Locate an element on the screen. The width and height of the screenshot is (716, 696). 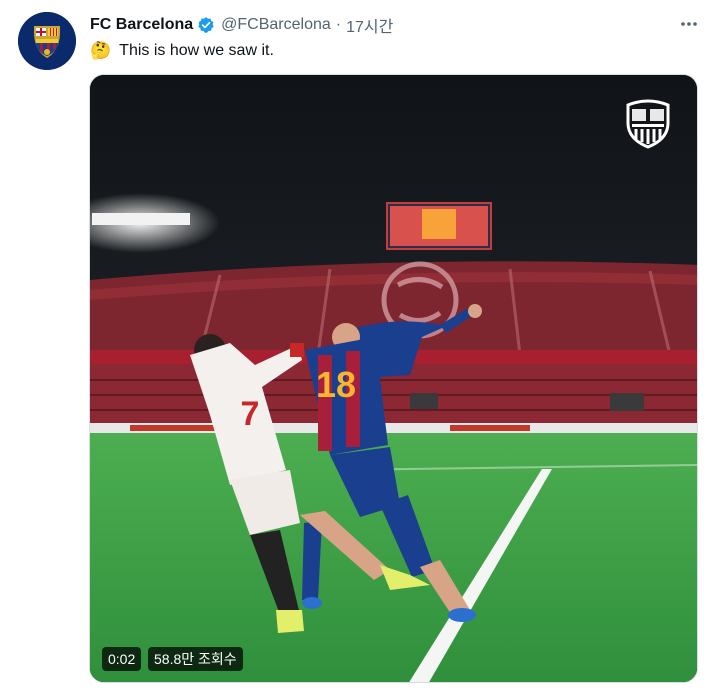
more-horizontal-icon is located at coordinates (689, 24).